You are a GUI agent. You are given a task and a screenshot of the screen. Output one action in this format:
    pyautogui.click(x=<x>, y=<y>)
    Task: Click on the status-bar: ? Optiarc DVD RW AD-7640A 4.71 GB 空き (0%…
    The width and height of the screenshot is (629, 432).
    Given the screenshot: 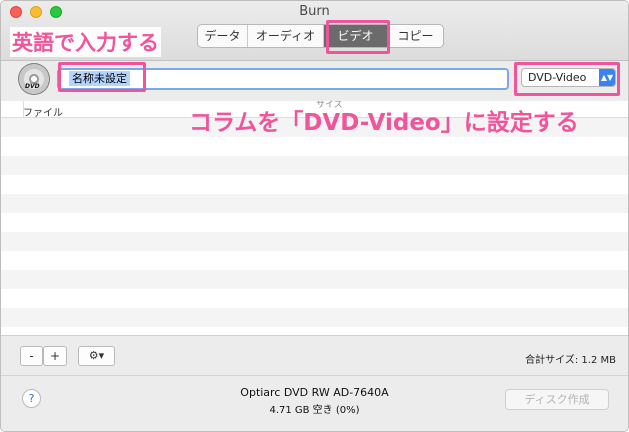 What is the action you would take?
    pyautogui.click(x=314, y=403)
    